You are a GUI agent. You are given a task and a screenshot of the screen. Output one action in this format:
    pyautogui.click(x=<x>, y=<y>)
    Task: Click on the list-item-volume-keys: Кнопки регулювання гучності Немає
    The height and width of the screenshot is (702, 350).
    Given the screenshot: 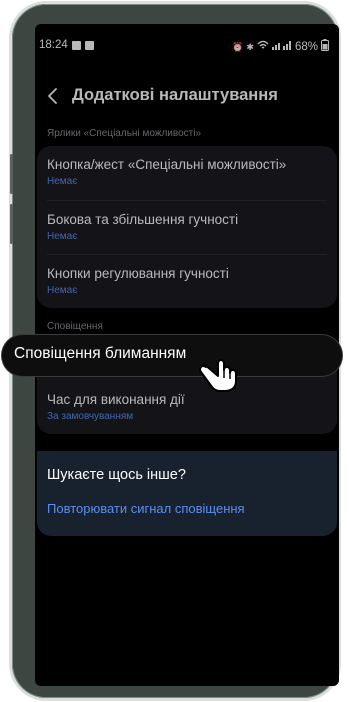 What is the action you would take?
    pyautogui.click(x=187, y=281)
    